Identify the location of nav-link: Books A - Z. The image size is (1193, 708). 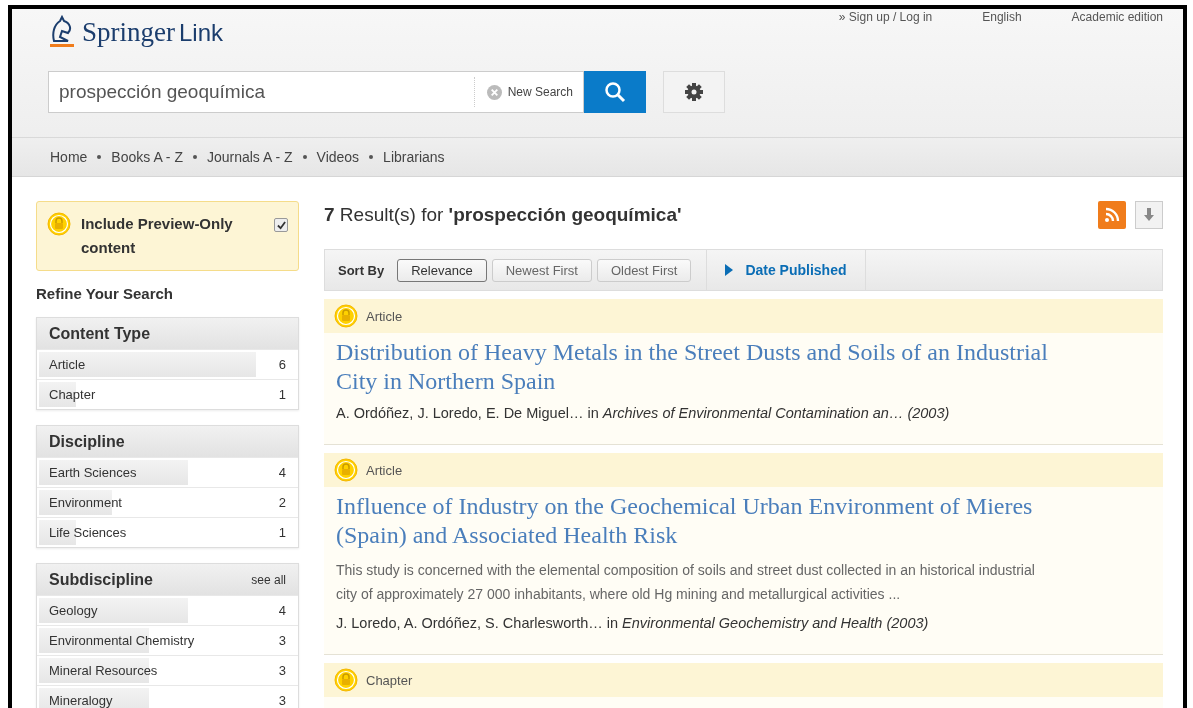
(147, 157).